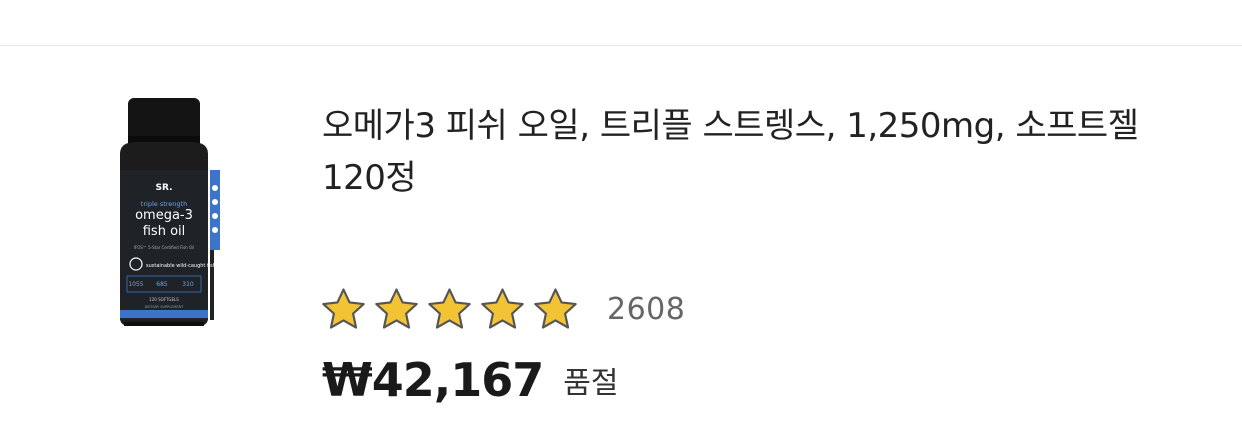 This screenshot has width=1242, height=436. I want to click on product-price: ₩42,167, so click(433, 380).